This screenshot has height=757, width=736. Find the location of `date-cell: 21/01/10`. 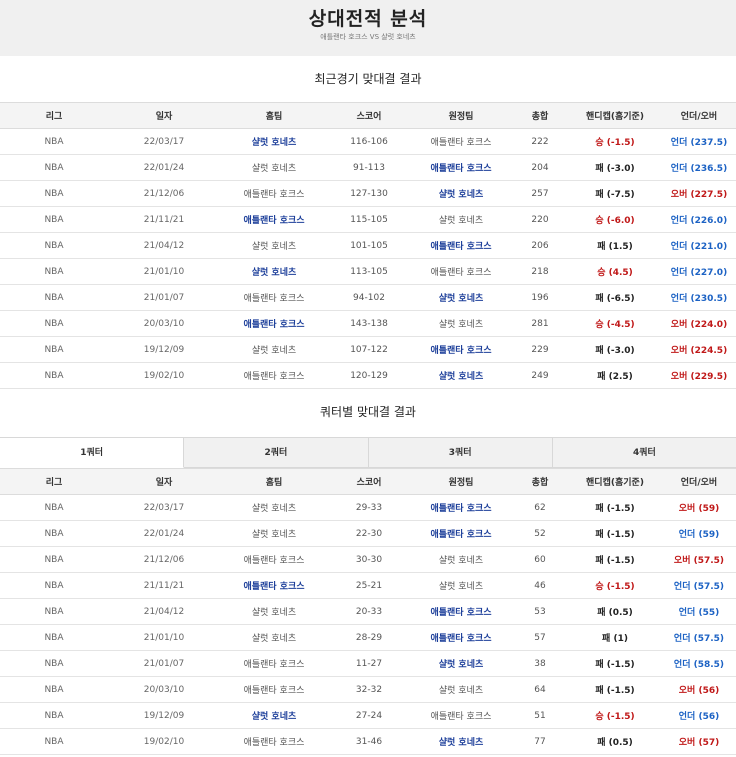

date-cell: 21/01/10 is located at coordinates (164, 271).